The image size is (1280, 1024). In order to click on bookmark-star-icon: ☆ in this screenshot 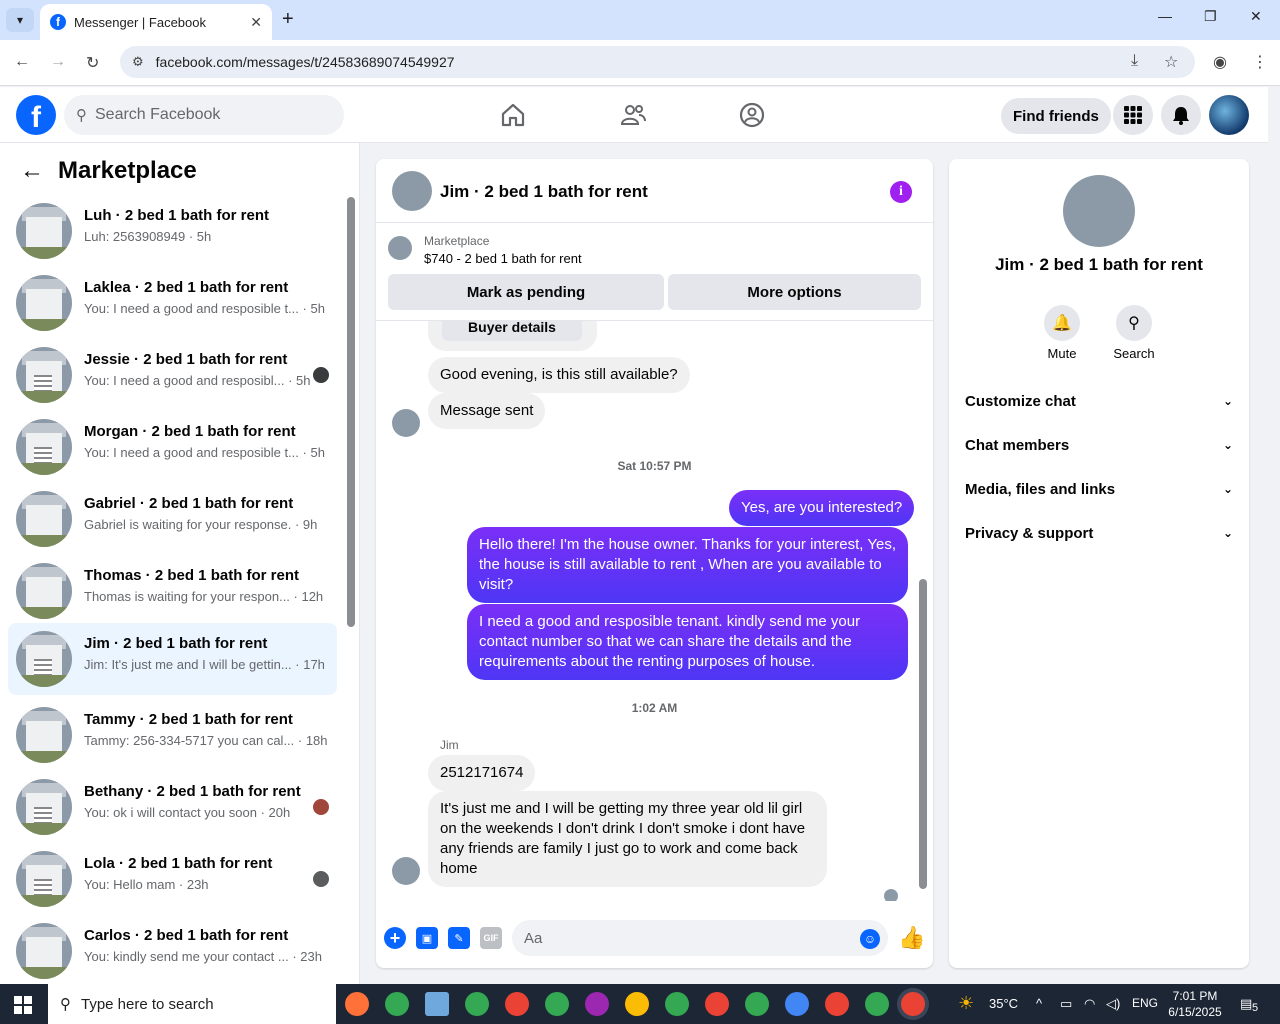, I will do `click(1171, 62)`.